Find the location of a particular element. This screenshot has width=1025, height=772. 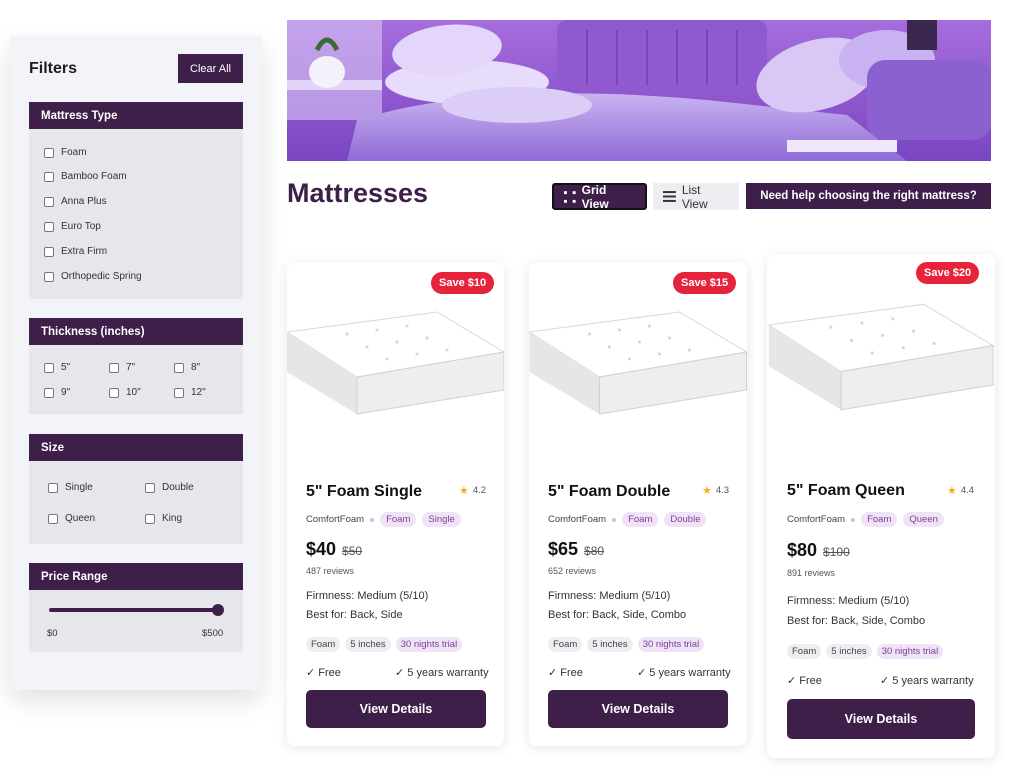

current-price: $65 is located at coordinates (563, 549).